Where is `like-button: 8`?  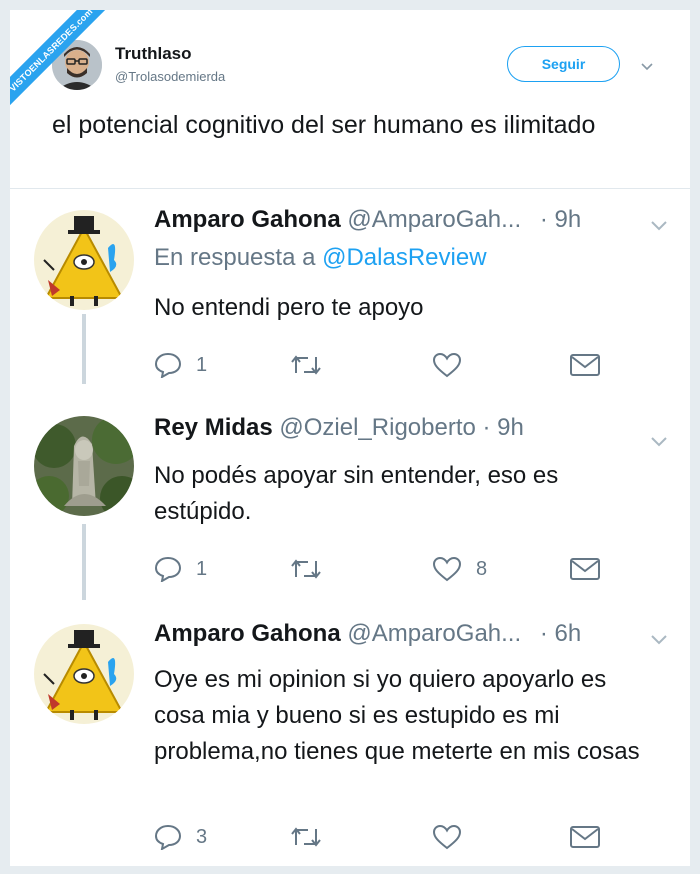 like-button: 8 is located at coordinates (459, 569).